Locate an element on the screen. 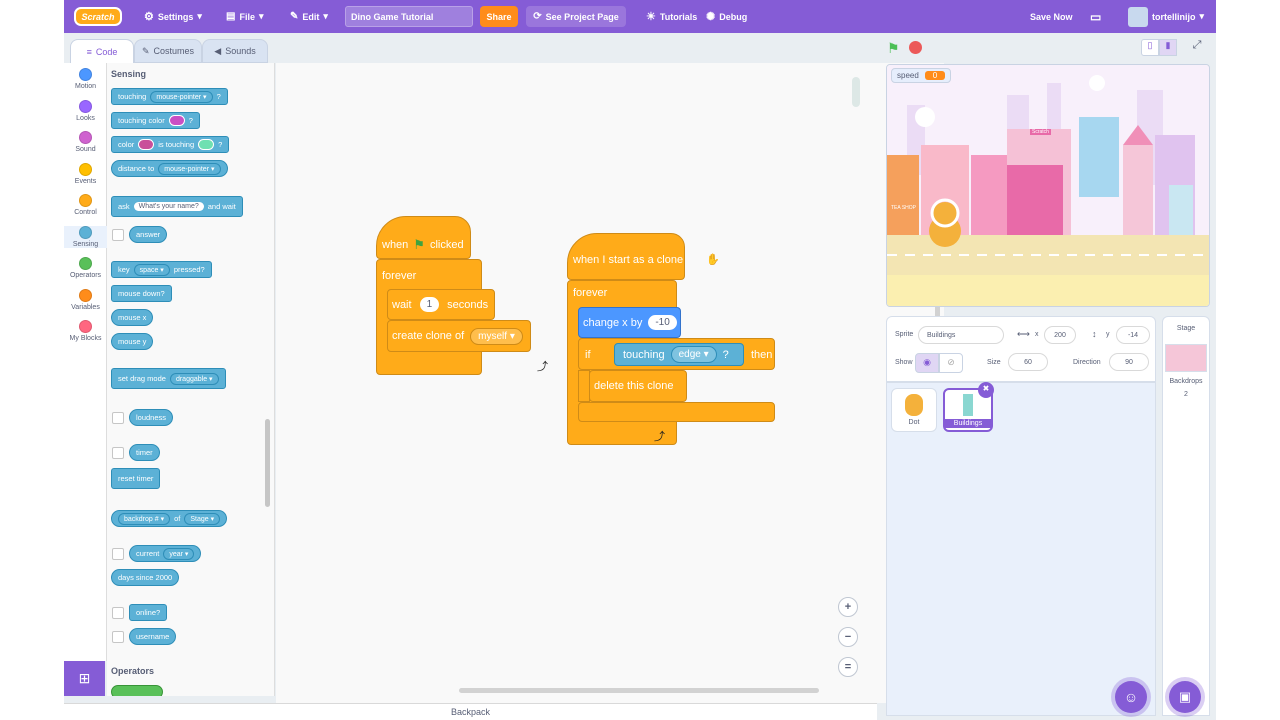  tab-costumes: ✎ Costumes is located at coordinates (168, 51).